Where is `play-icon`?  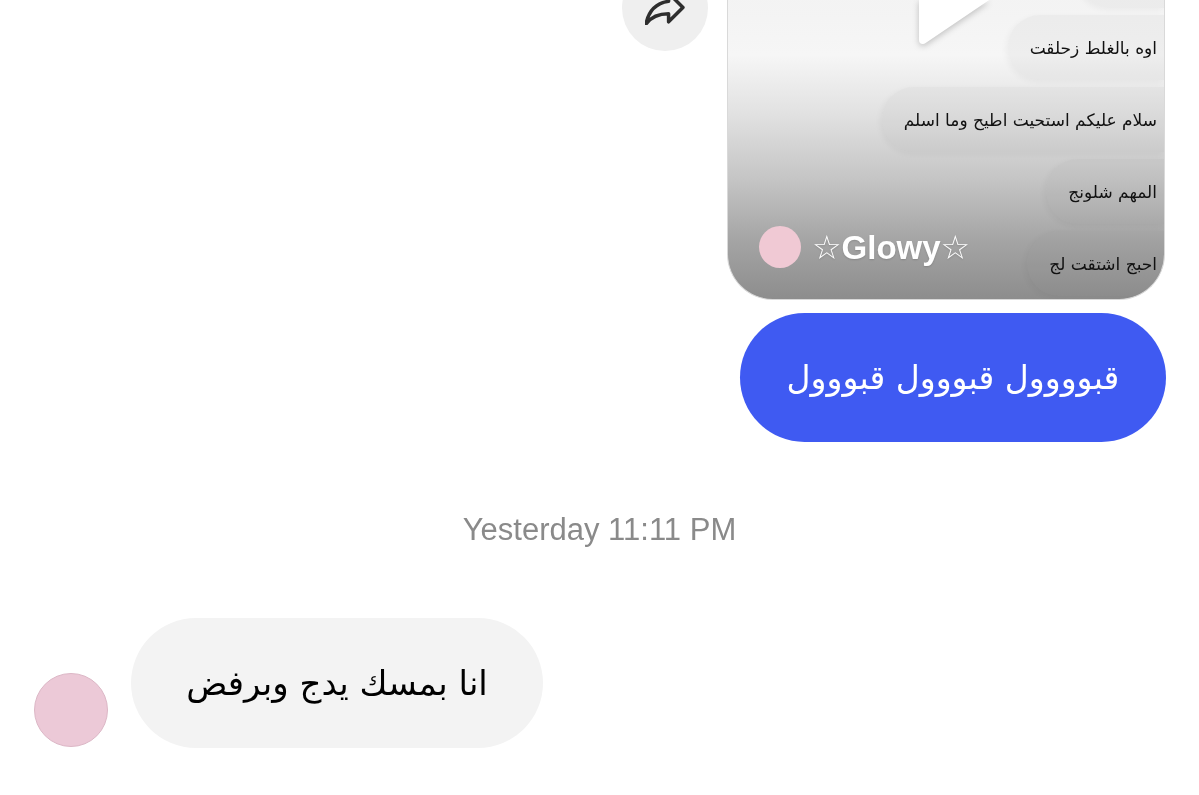
play-icon is located at coordinates (954, 23).